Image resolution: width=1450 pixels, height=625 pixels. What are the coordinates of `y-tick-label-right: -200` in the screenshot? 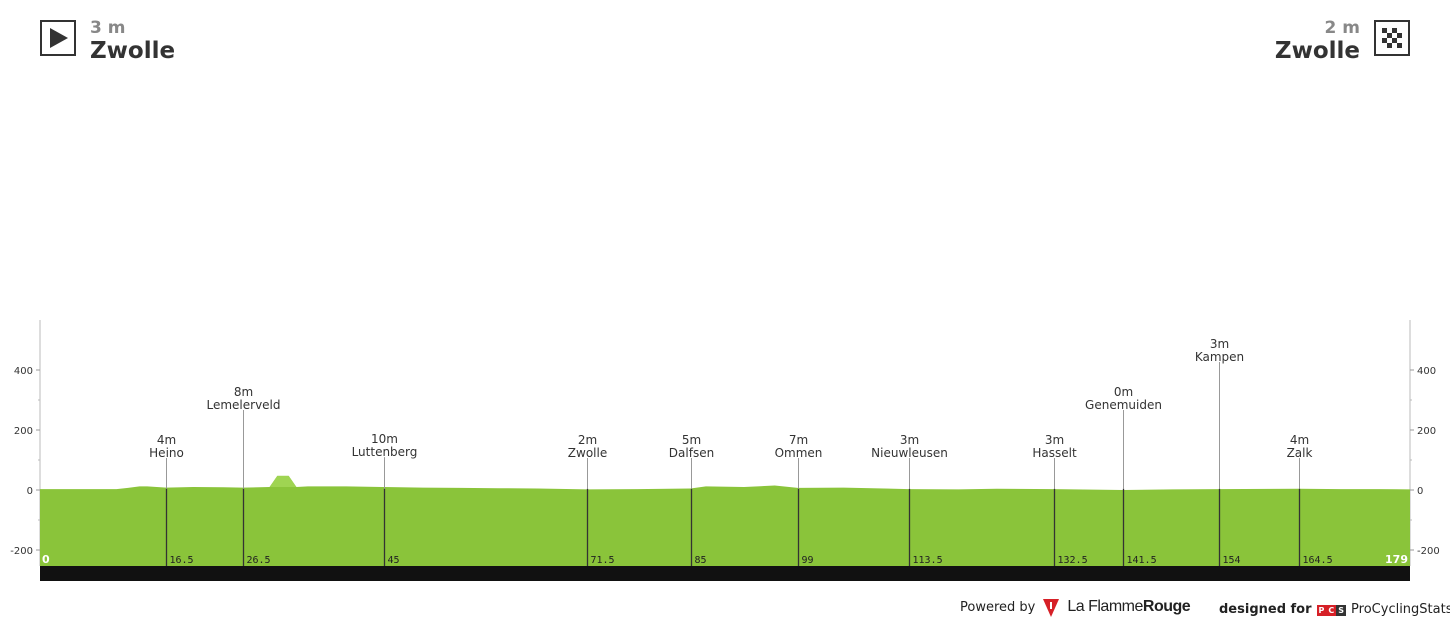 It's located at (1428, 551).